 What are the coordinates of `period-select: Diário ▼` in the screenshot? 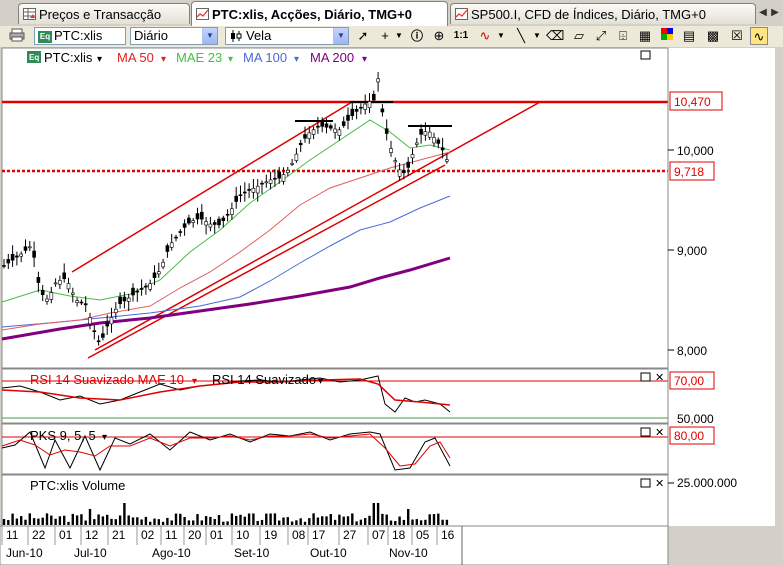 It's located at (174, 36).